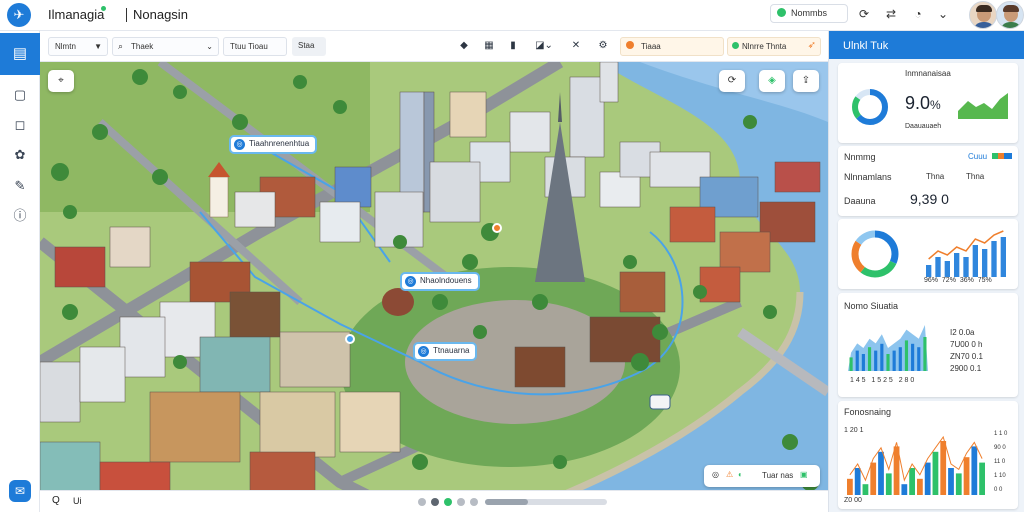 This screenshot has height=512, width=1024. I want to click on app-title: Ilmanagia, so click(76, 14).